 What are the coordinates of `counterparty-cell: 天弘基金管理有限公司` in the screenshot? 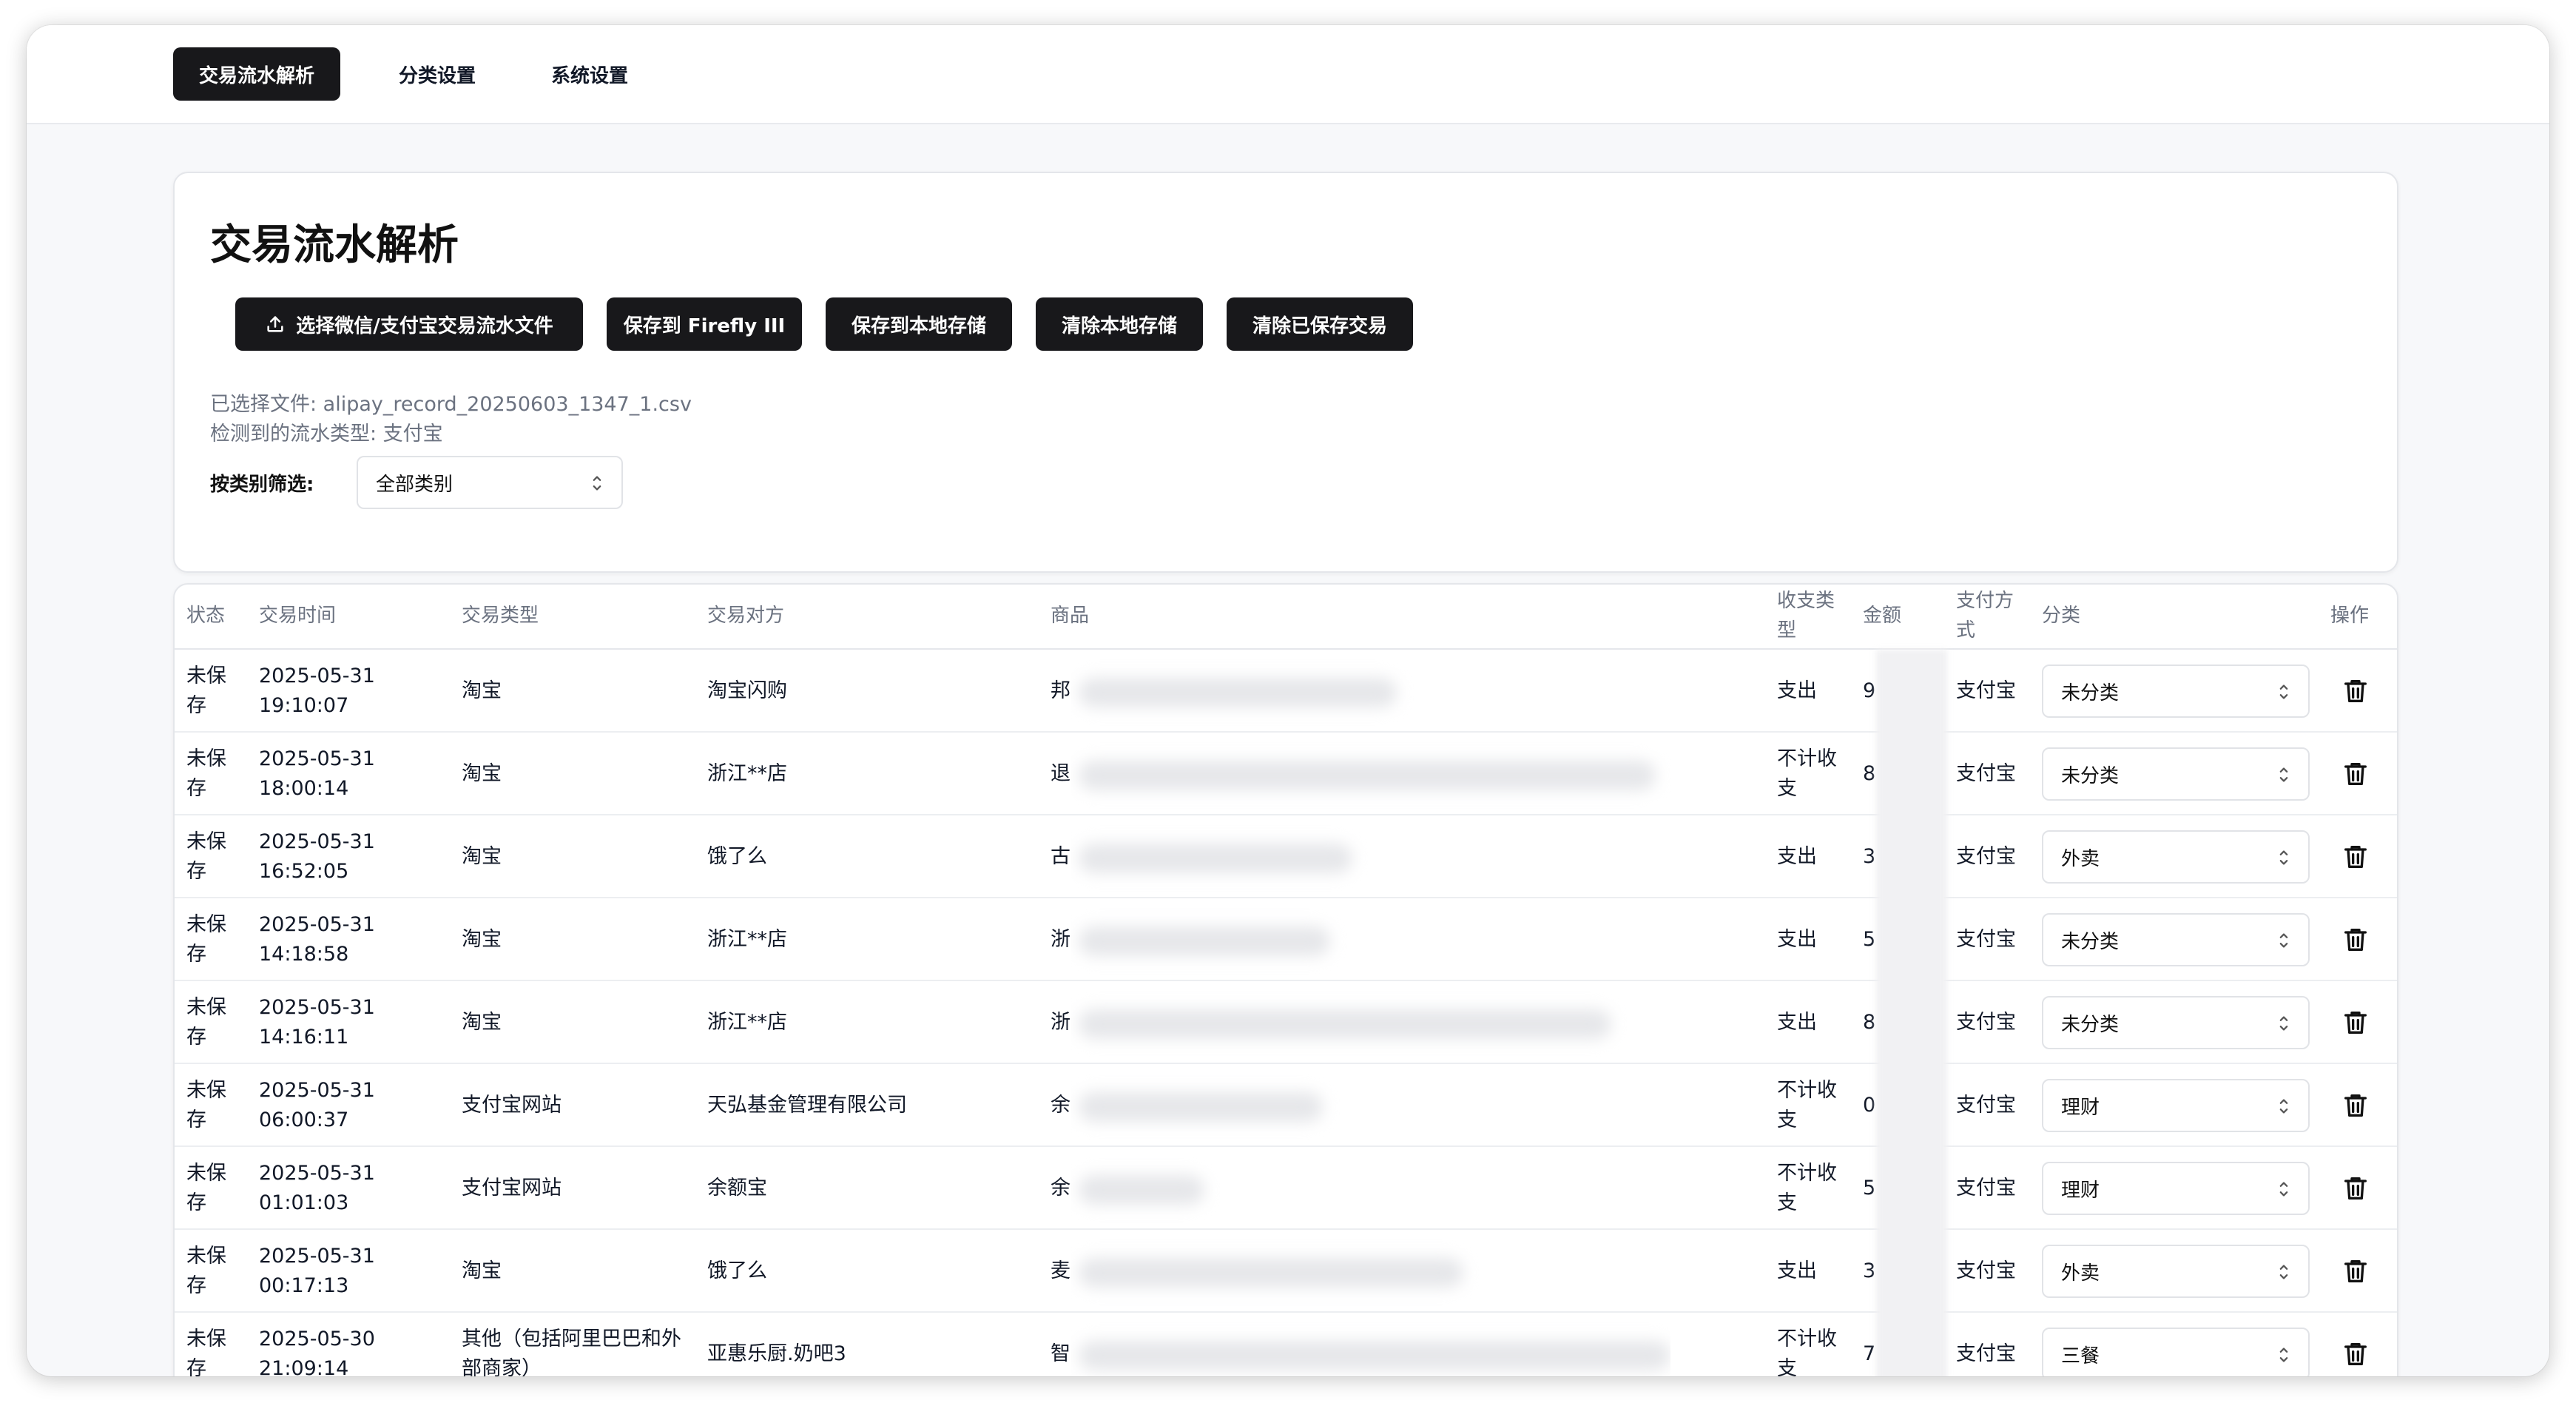 It's located at (807, 1105).